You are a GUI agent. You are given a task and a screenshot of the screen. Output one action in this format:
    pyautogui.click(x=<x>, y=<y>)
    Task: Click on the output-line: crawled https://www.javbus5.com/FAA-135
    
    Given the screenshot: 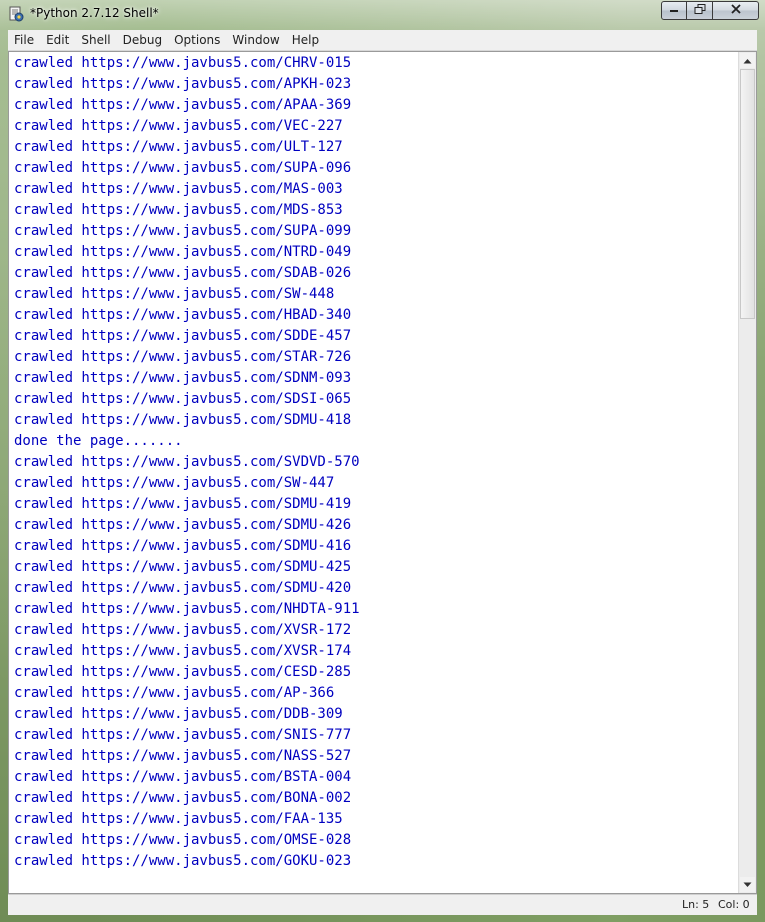 What is the action you would take?
    pyautogui.click(x=178, y=819)
    